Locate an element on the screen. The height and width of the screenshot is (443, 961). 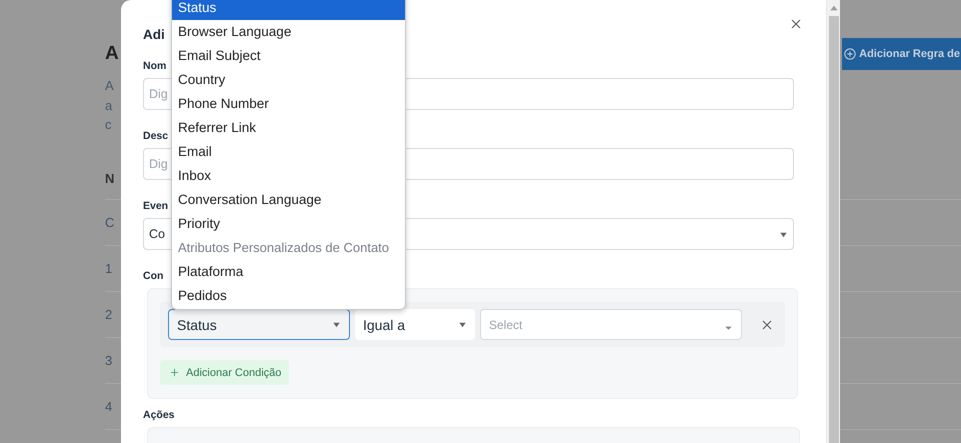
section-label: Ações is located at coordinates (159, 415).